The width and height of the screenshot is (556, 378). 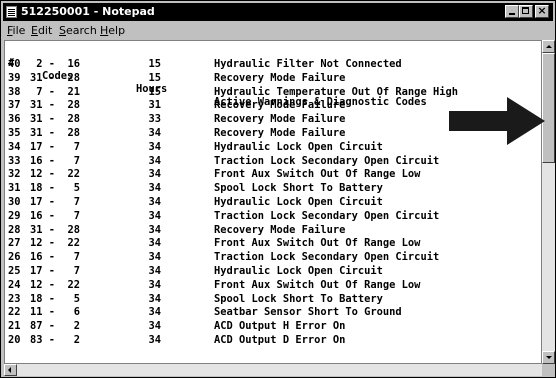 I want to click on row-num: 38, so click(x=14, y=91).